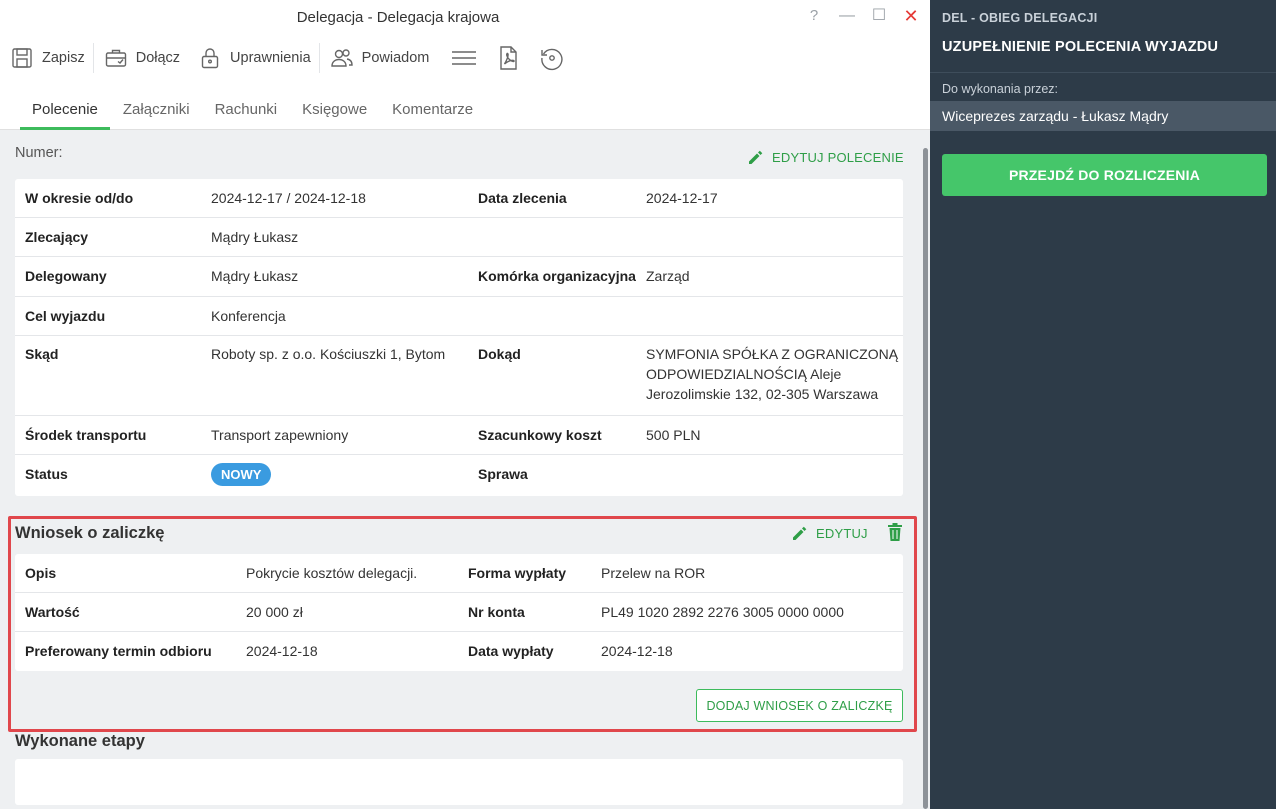 This screenshot has height=809, width=1276. I want to click on add-advance-request-button: DODAJ WNIOSEK O ZALICZKĘ, so click(799, 705).